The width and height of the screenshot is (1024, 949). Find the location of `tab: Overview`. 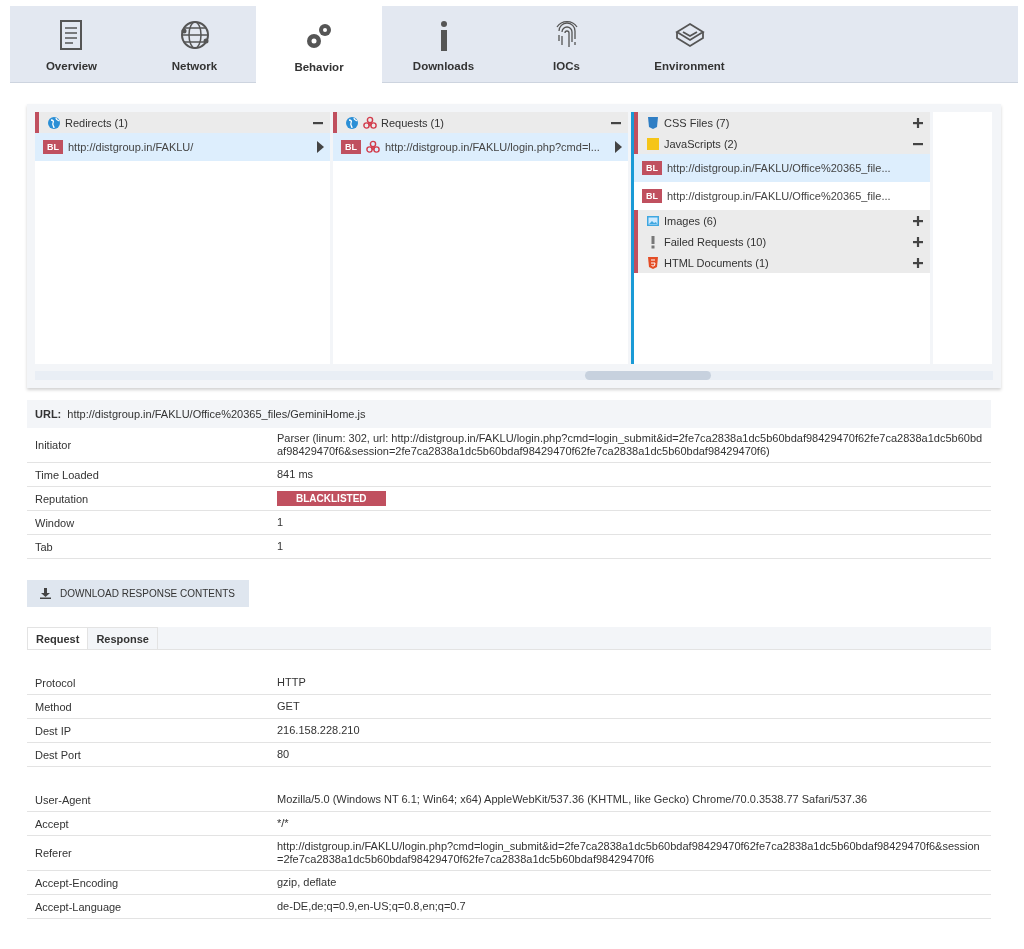

tab: Overview is located at coordinates (71, 44).